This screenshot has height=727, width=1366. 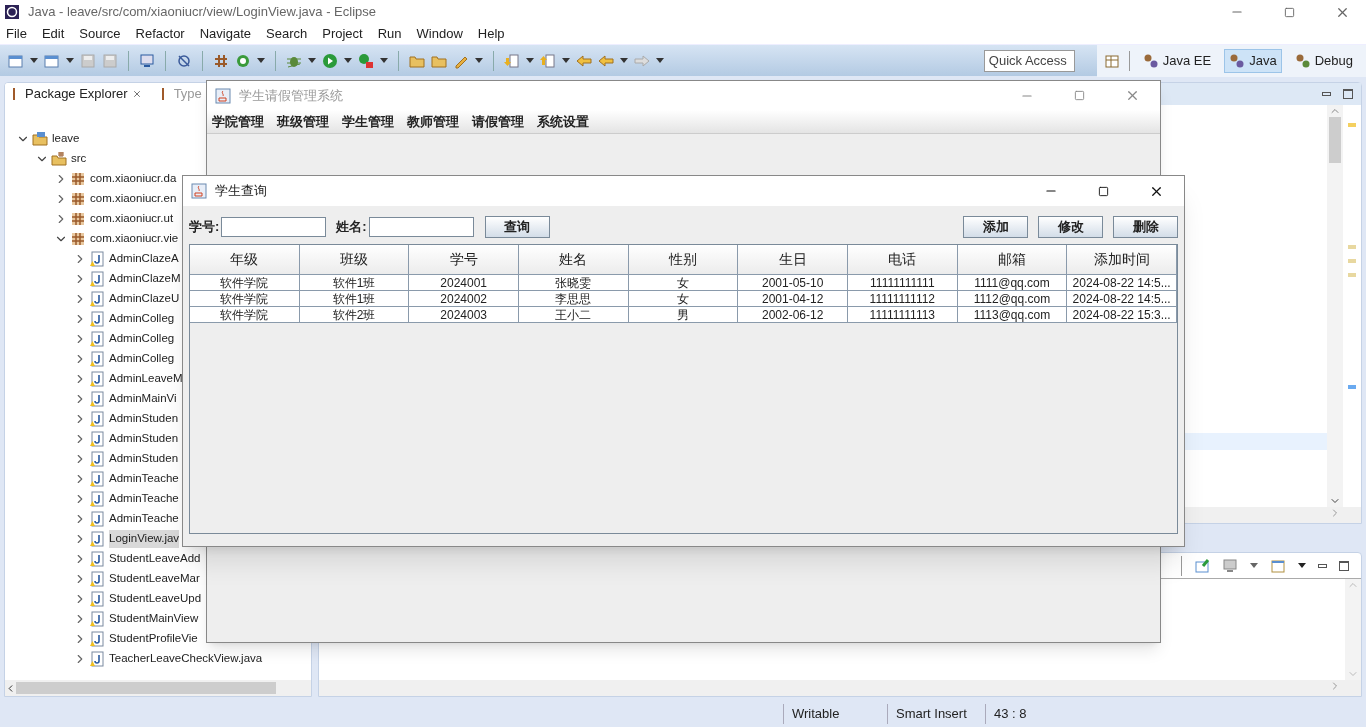 I want to click on tree-item: TeacherLeaveCheckView.java, so click(x=186, y=659).